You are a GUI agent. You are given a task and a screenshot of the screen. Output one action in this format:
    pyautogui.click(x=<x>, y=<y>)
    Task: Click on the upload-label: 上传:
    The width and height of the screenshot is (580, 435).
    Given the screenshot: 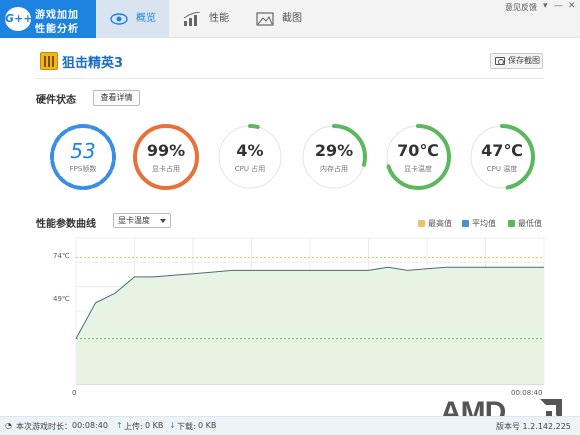 What is the action you would take?
    pyautogui.click(x=133, y=426)
    